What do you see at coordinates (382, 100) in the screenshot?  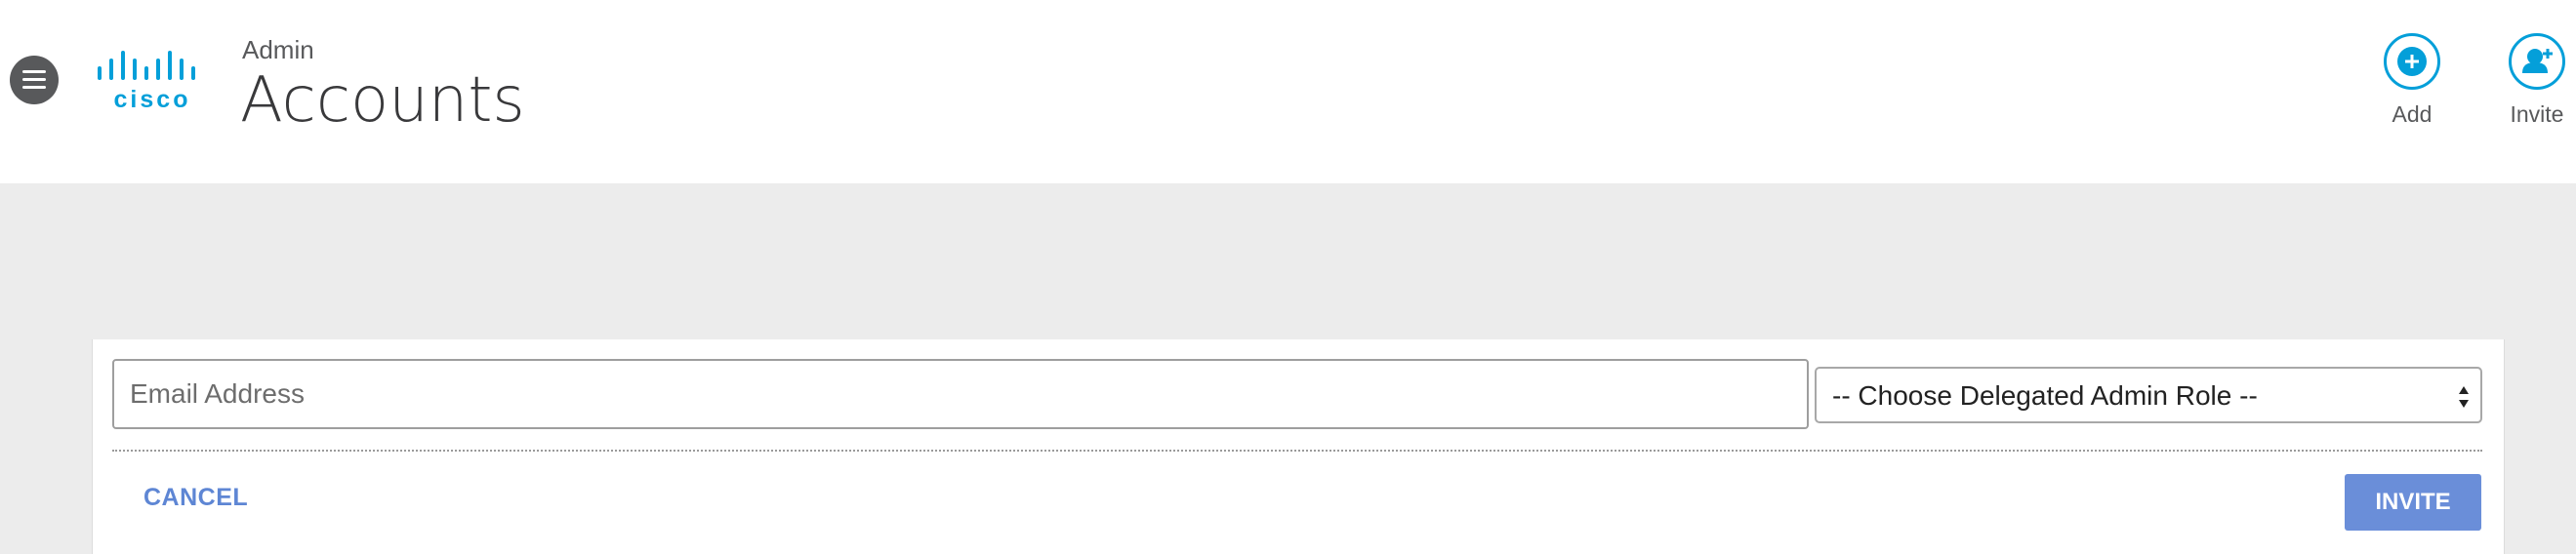 I see `page-title: Accounts` at bounding box center [382, 100].